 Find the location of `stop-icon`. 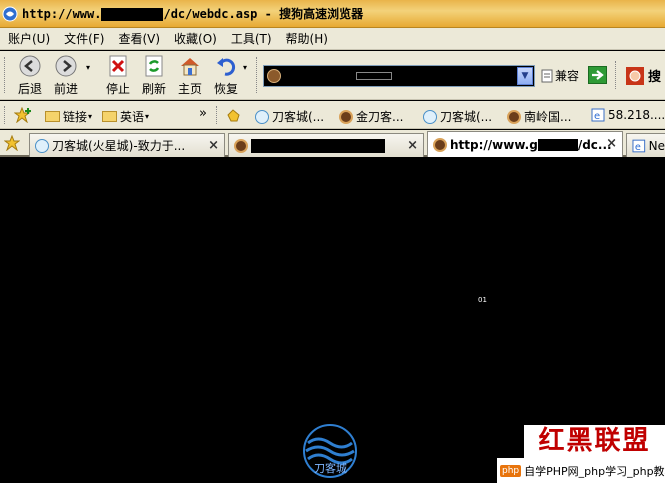

stop-icon is located at coordinates (118, 66).